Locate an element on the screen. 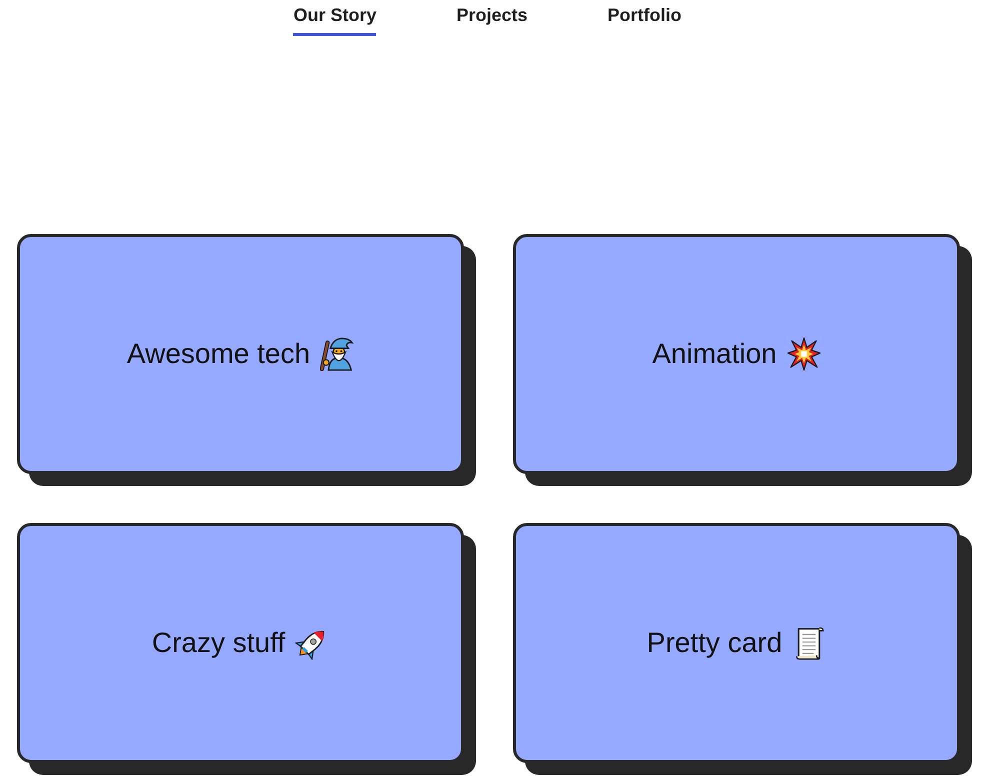 The width and height of the screenshot is (983, 781). wizard-icon is located at coordinates (337, 354).